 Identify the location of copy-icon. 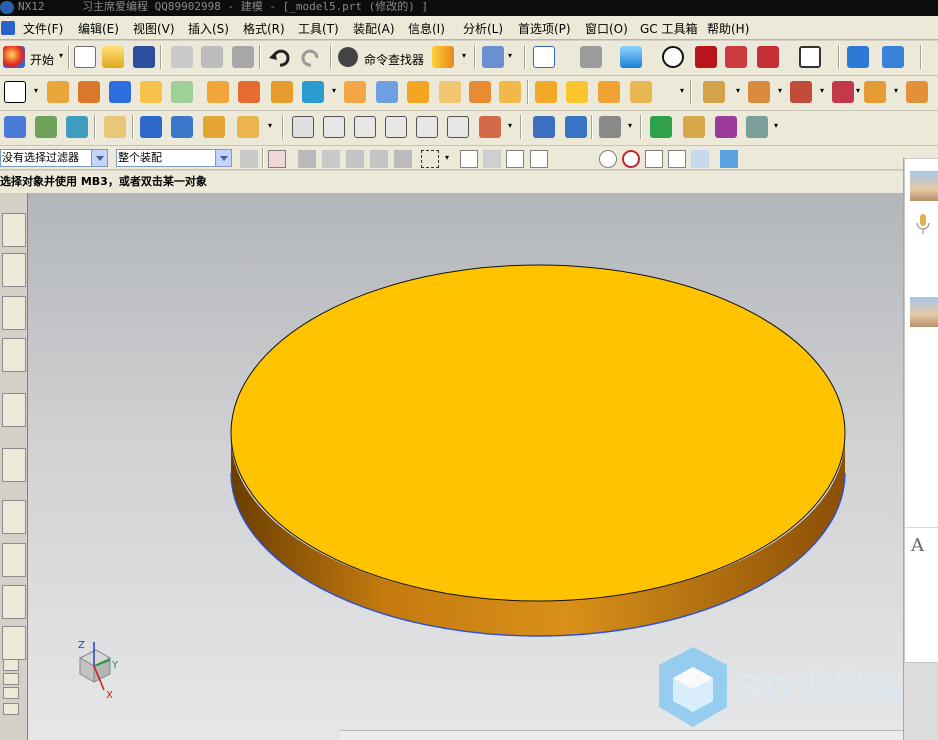
(212, 57).